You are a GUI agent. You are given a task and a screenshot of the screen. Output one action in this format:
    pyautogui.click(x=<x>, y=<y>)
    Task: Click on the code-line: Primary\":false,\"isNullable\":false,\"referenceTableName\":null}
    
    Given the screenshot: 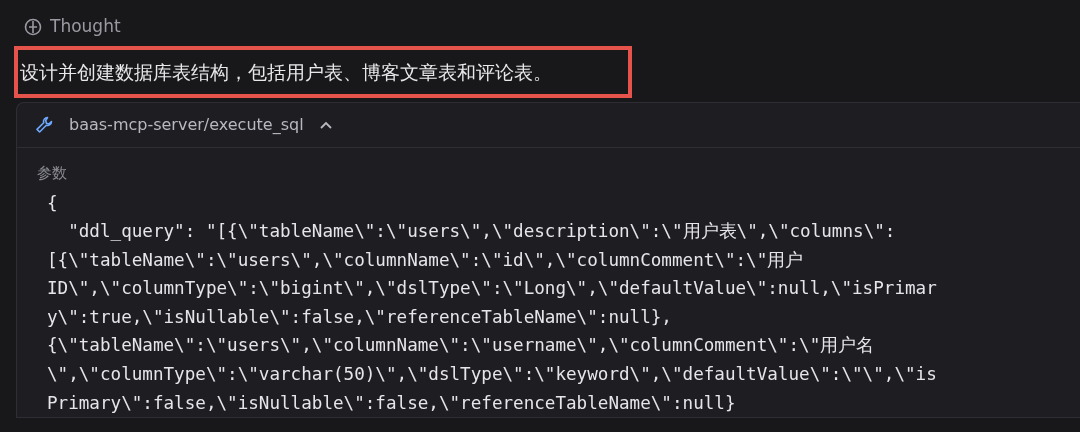 What is the action you would take?
    pyautogui.click(x=392, y=403)
    